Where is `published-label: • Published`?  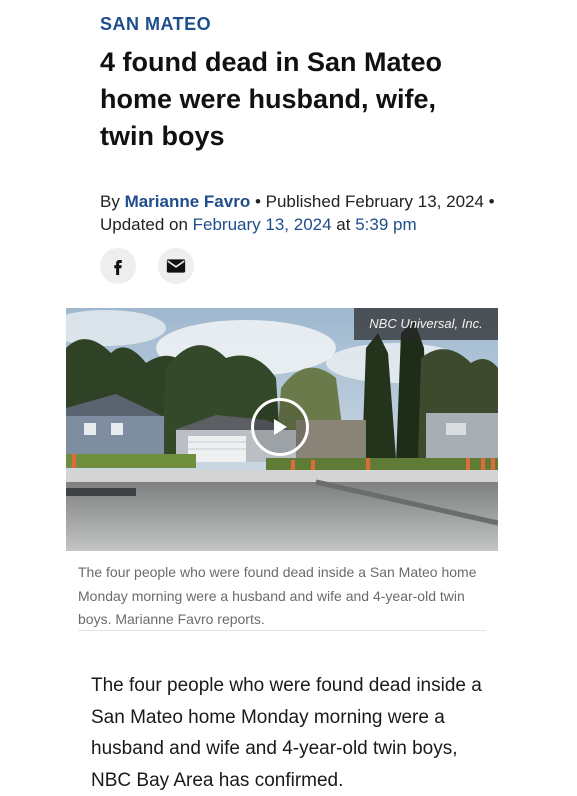 published-label: • Published is located at coordinates (298, 201).